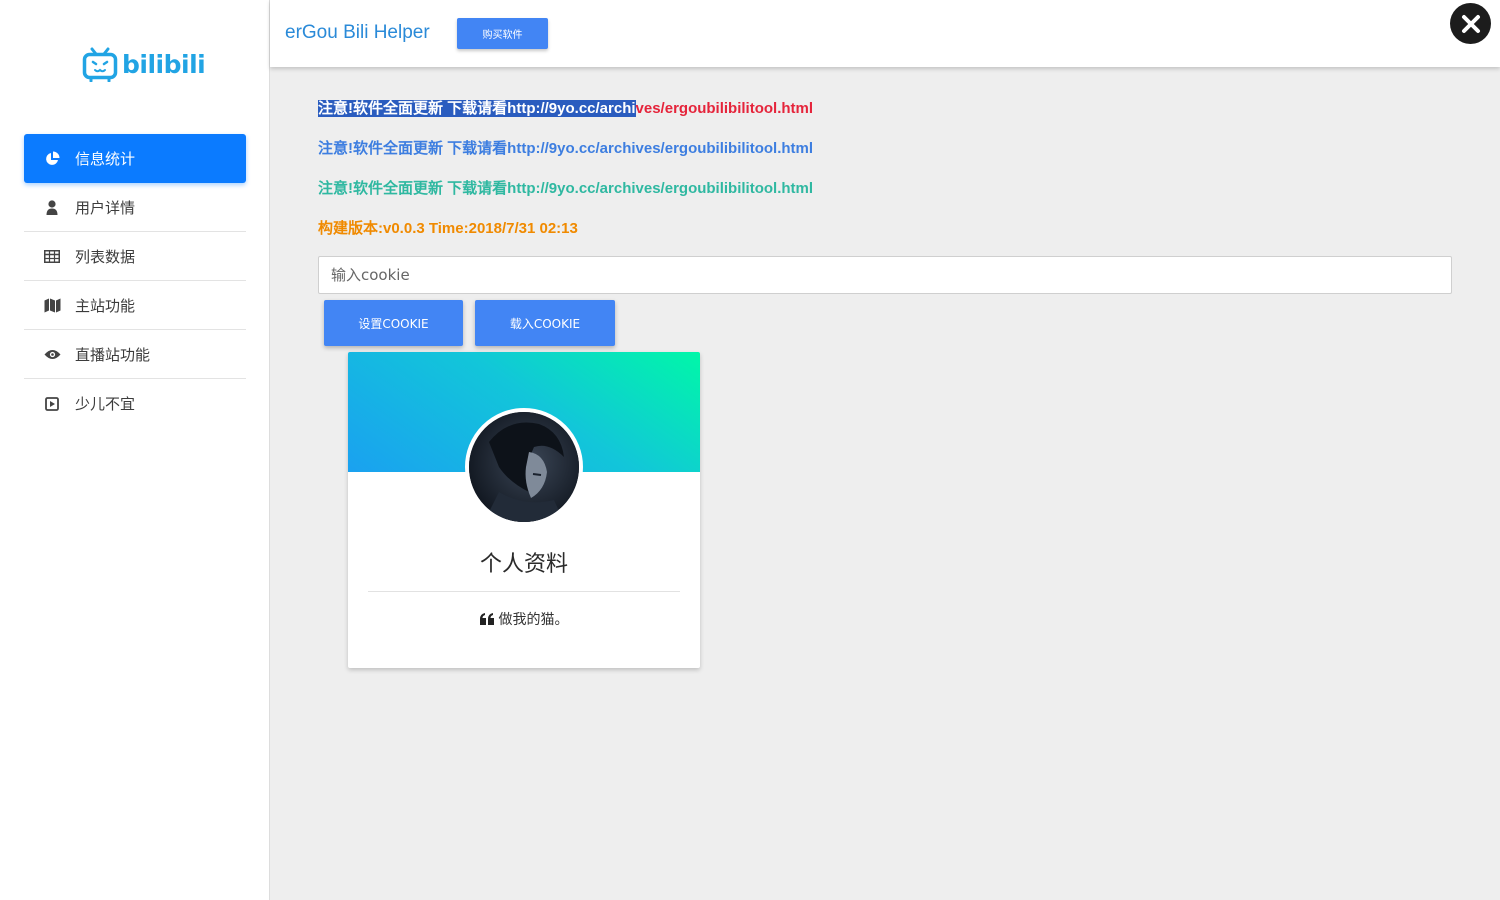  What do you see at coordinates (545, 323) in the screenshot?
I see `load-cookie-button: 载入COOKIE` at bounding box center [545, 323].